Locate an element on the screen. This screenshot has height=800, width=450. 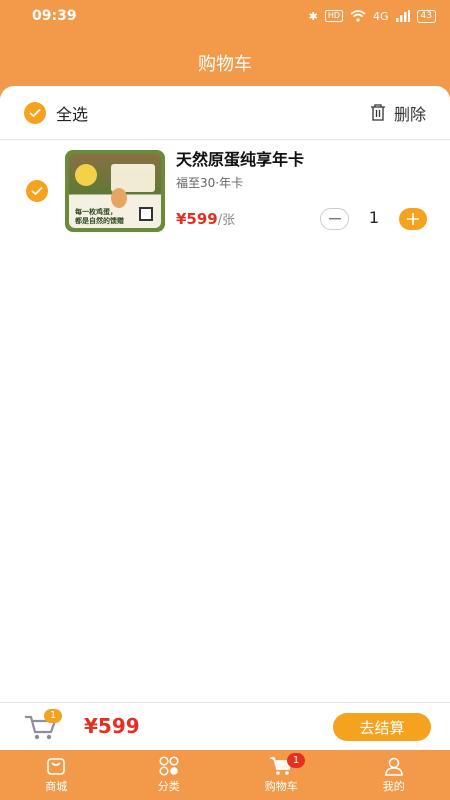
checkout-cart: 1 is located at coordinates (43, 726).